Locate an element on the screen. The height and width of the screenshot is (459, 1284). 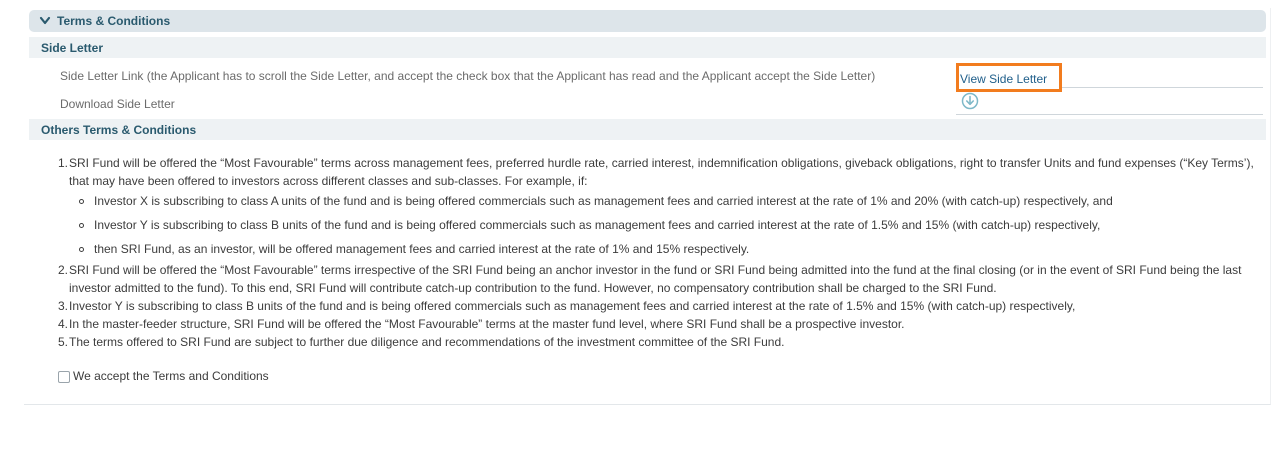
terms-section-header: Terms & Conditions is located at coordinates (647, 21).